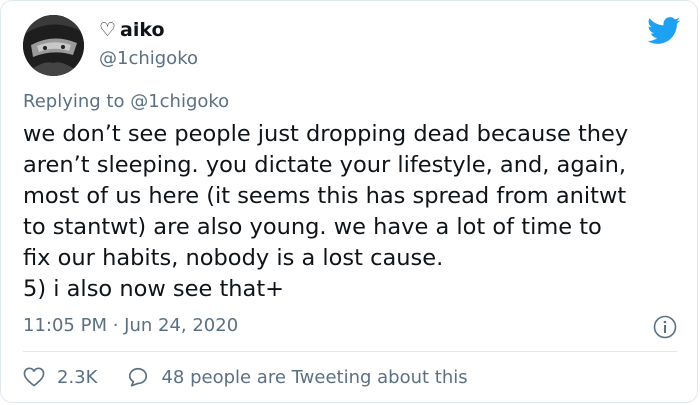  What do you see at coordinates (77, 377) in the screenshot?
I see `like-count: 2.3K` at bounding box center [77, 377].